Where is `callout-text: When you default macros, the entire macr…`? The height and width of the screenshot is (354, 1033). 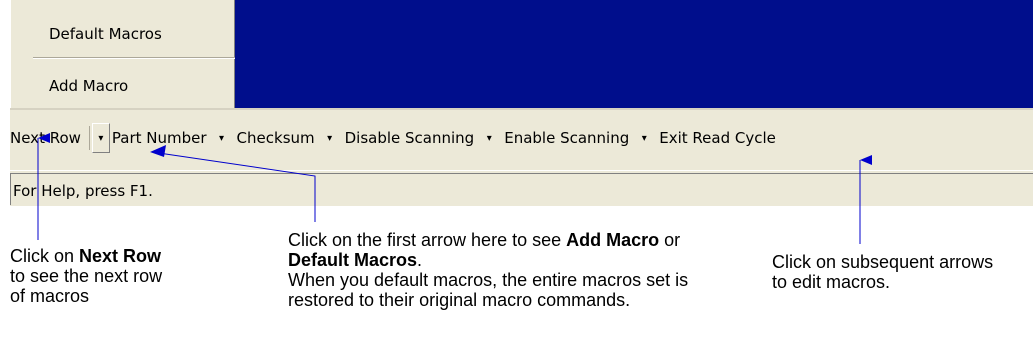
callout-text: When you default macros, the entire macr… is located at coordinates (488, 290).